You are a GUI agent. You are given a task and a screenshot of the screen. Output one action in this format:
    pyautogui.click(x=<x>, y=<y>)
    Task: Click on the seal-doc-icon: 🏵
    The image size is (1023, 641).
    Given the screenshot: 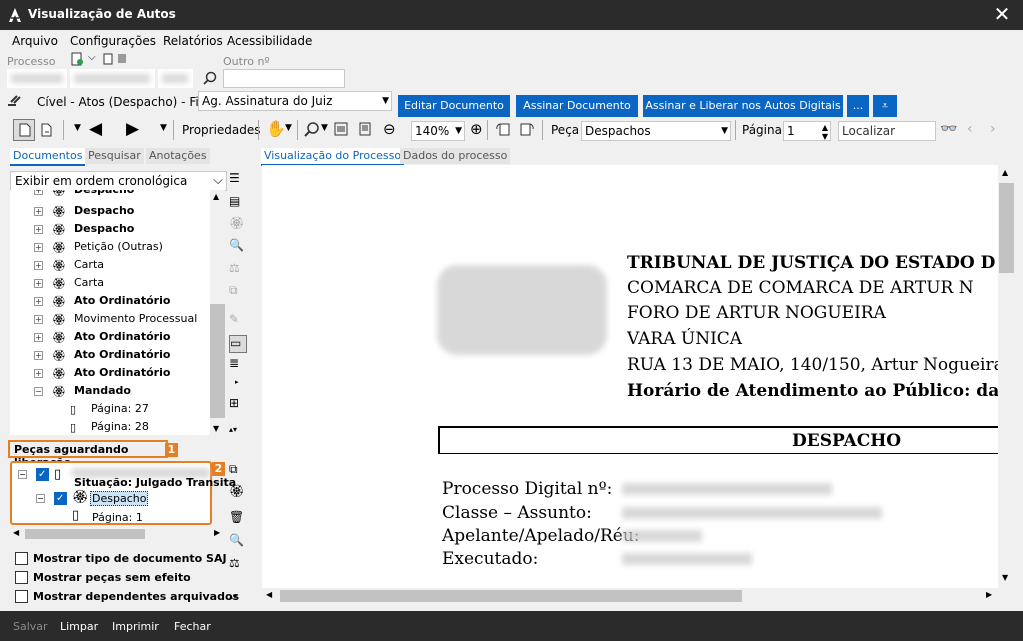 What is the action you would take?
    pyautogui.click(x=238, y=225)
    